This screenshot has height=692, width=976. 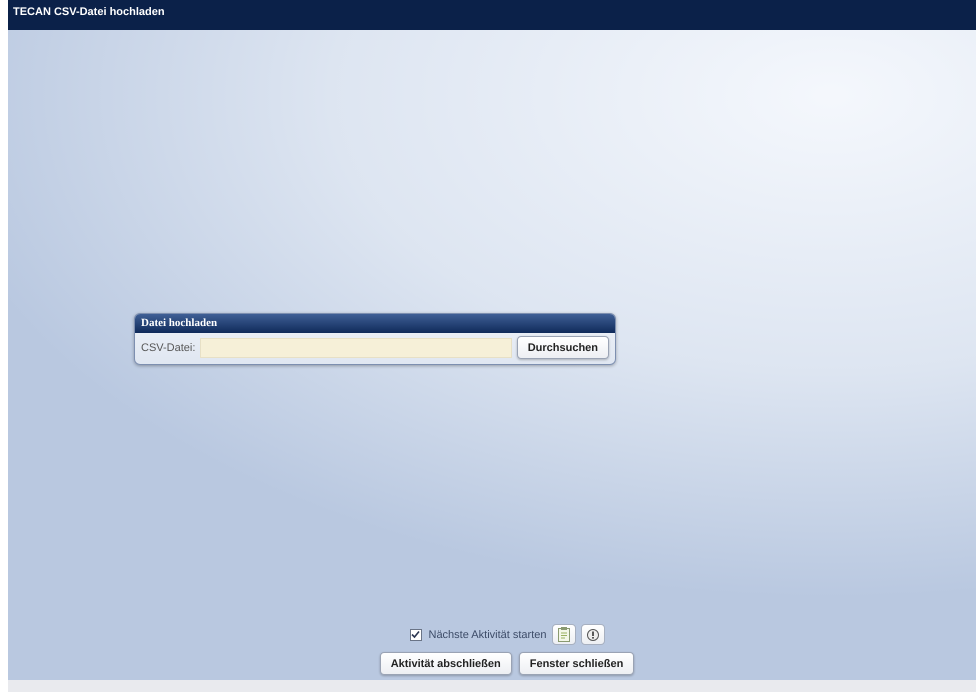 I want to click on finish-activity-button: Aktivität abschließen, so click(x=446, y=663).